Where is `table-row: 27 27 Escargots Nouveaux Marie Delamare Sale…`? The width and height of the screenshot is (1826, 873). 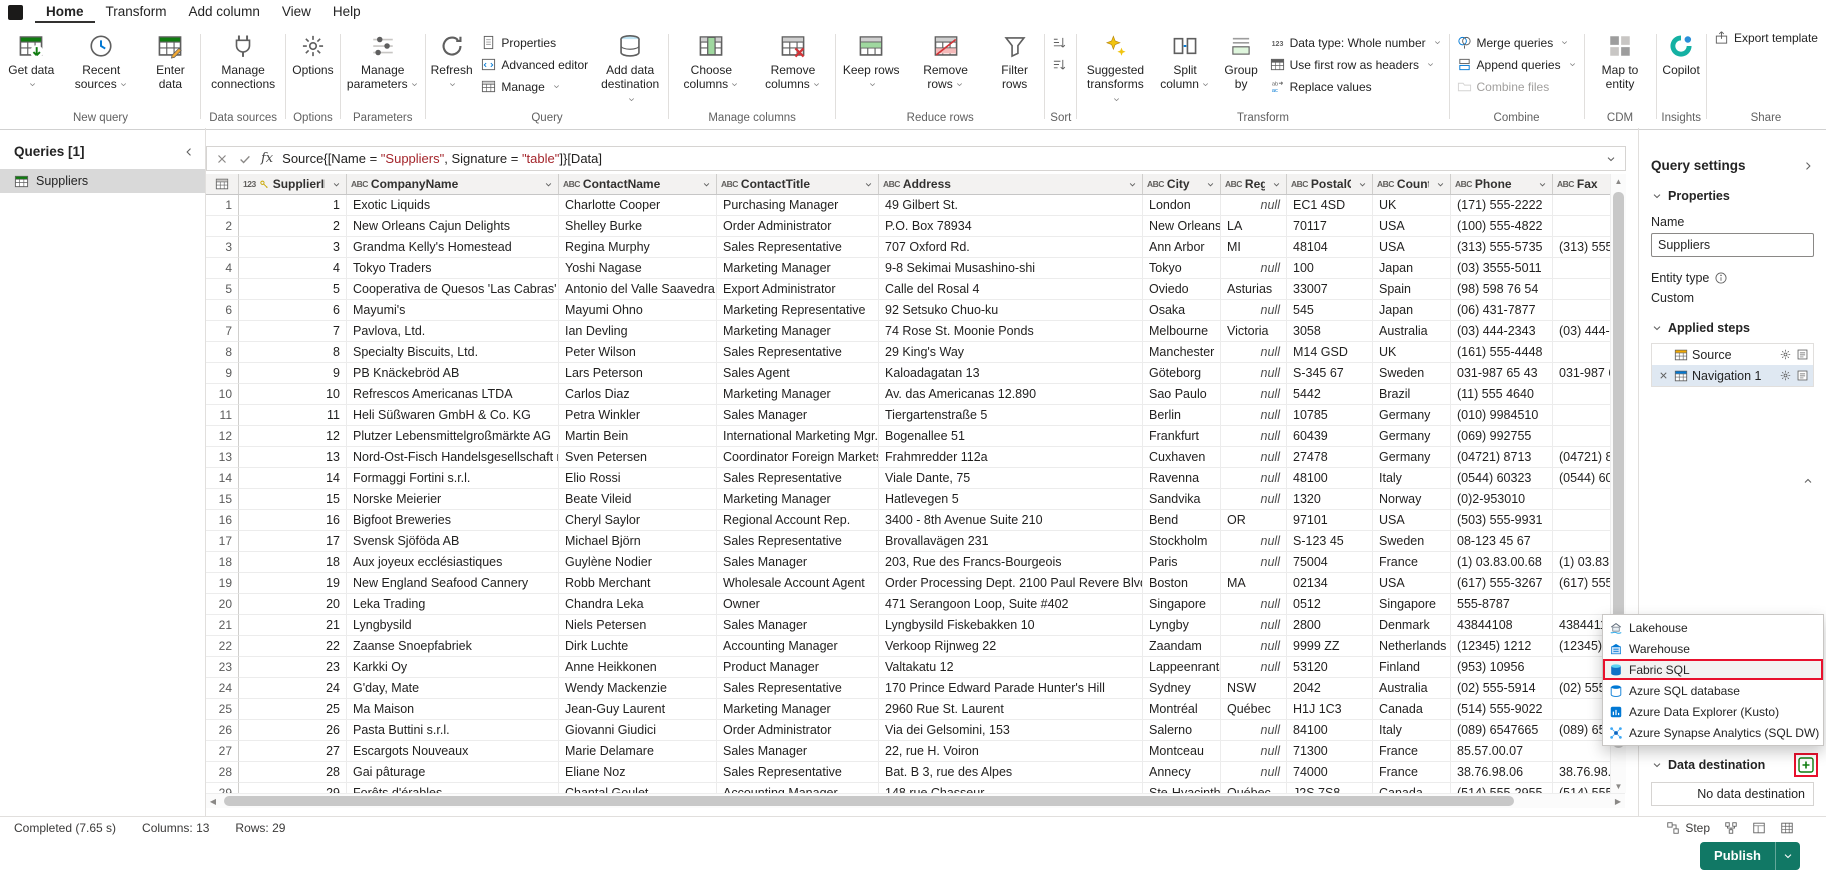
table-row: 27 27 Escargots Nouveaux Marie Delamare Sale… is located at coordinates (908, 751).